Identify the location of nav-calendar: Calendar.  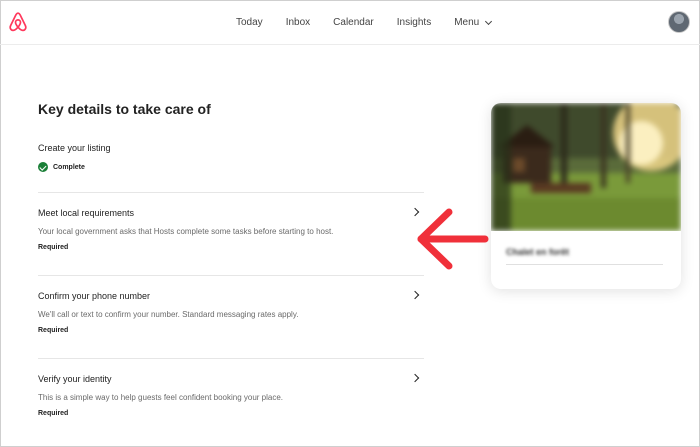
(353, 22).